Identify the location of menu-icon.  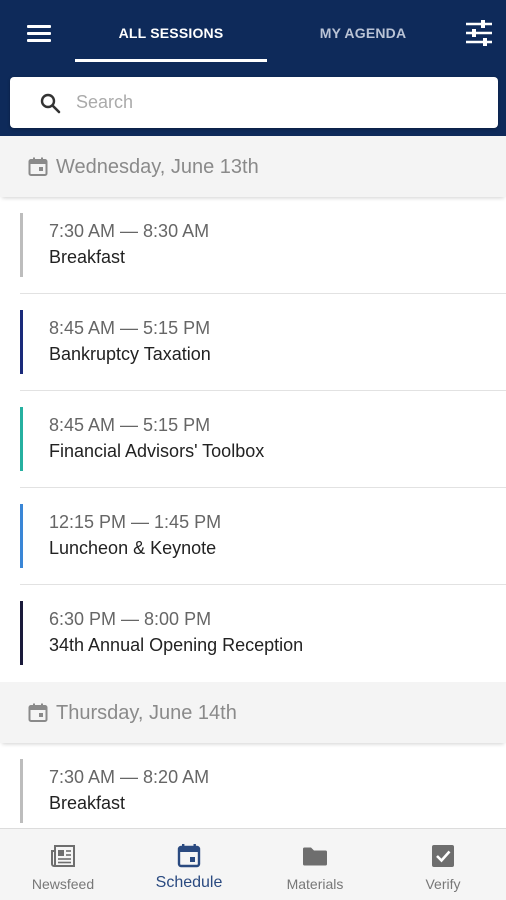
(39, 26).